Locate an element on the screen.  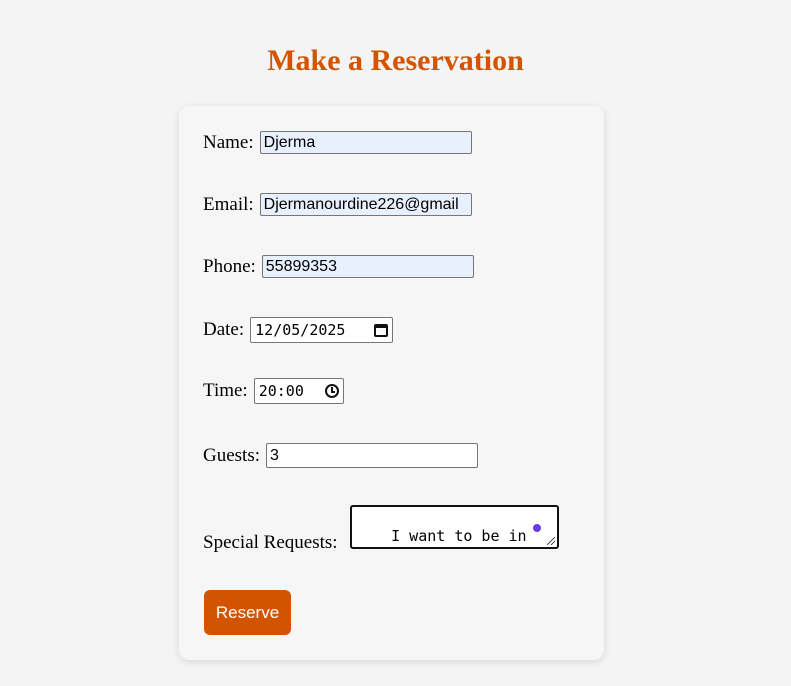
clock-icon is located at coordinates (331, 391).